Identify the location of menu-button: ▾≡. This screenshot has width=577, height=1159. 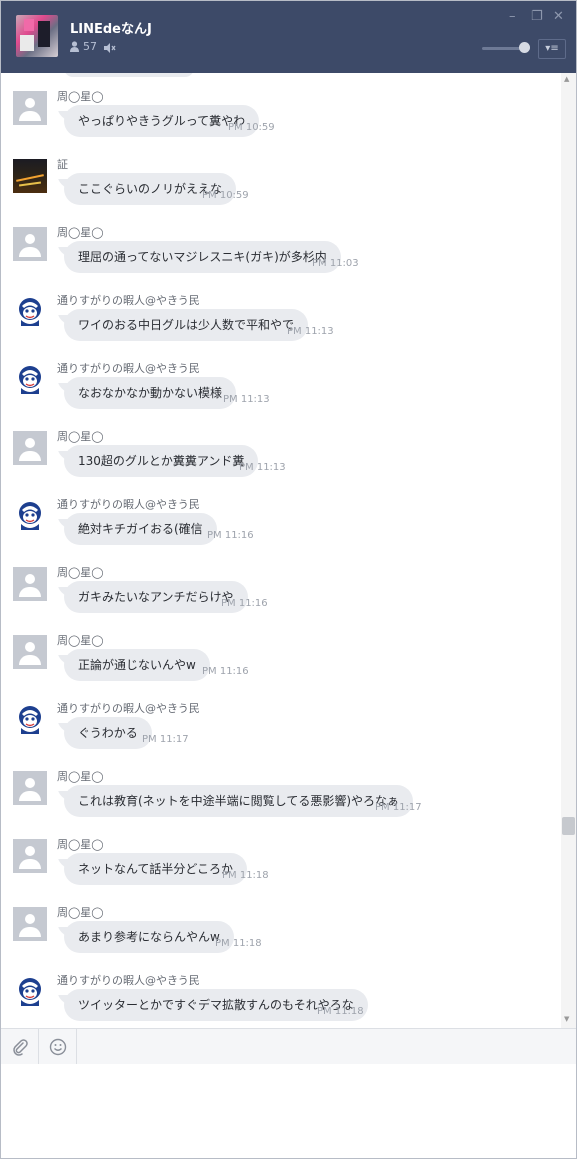
(552, 49).